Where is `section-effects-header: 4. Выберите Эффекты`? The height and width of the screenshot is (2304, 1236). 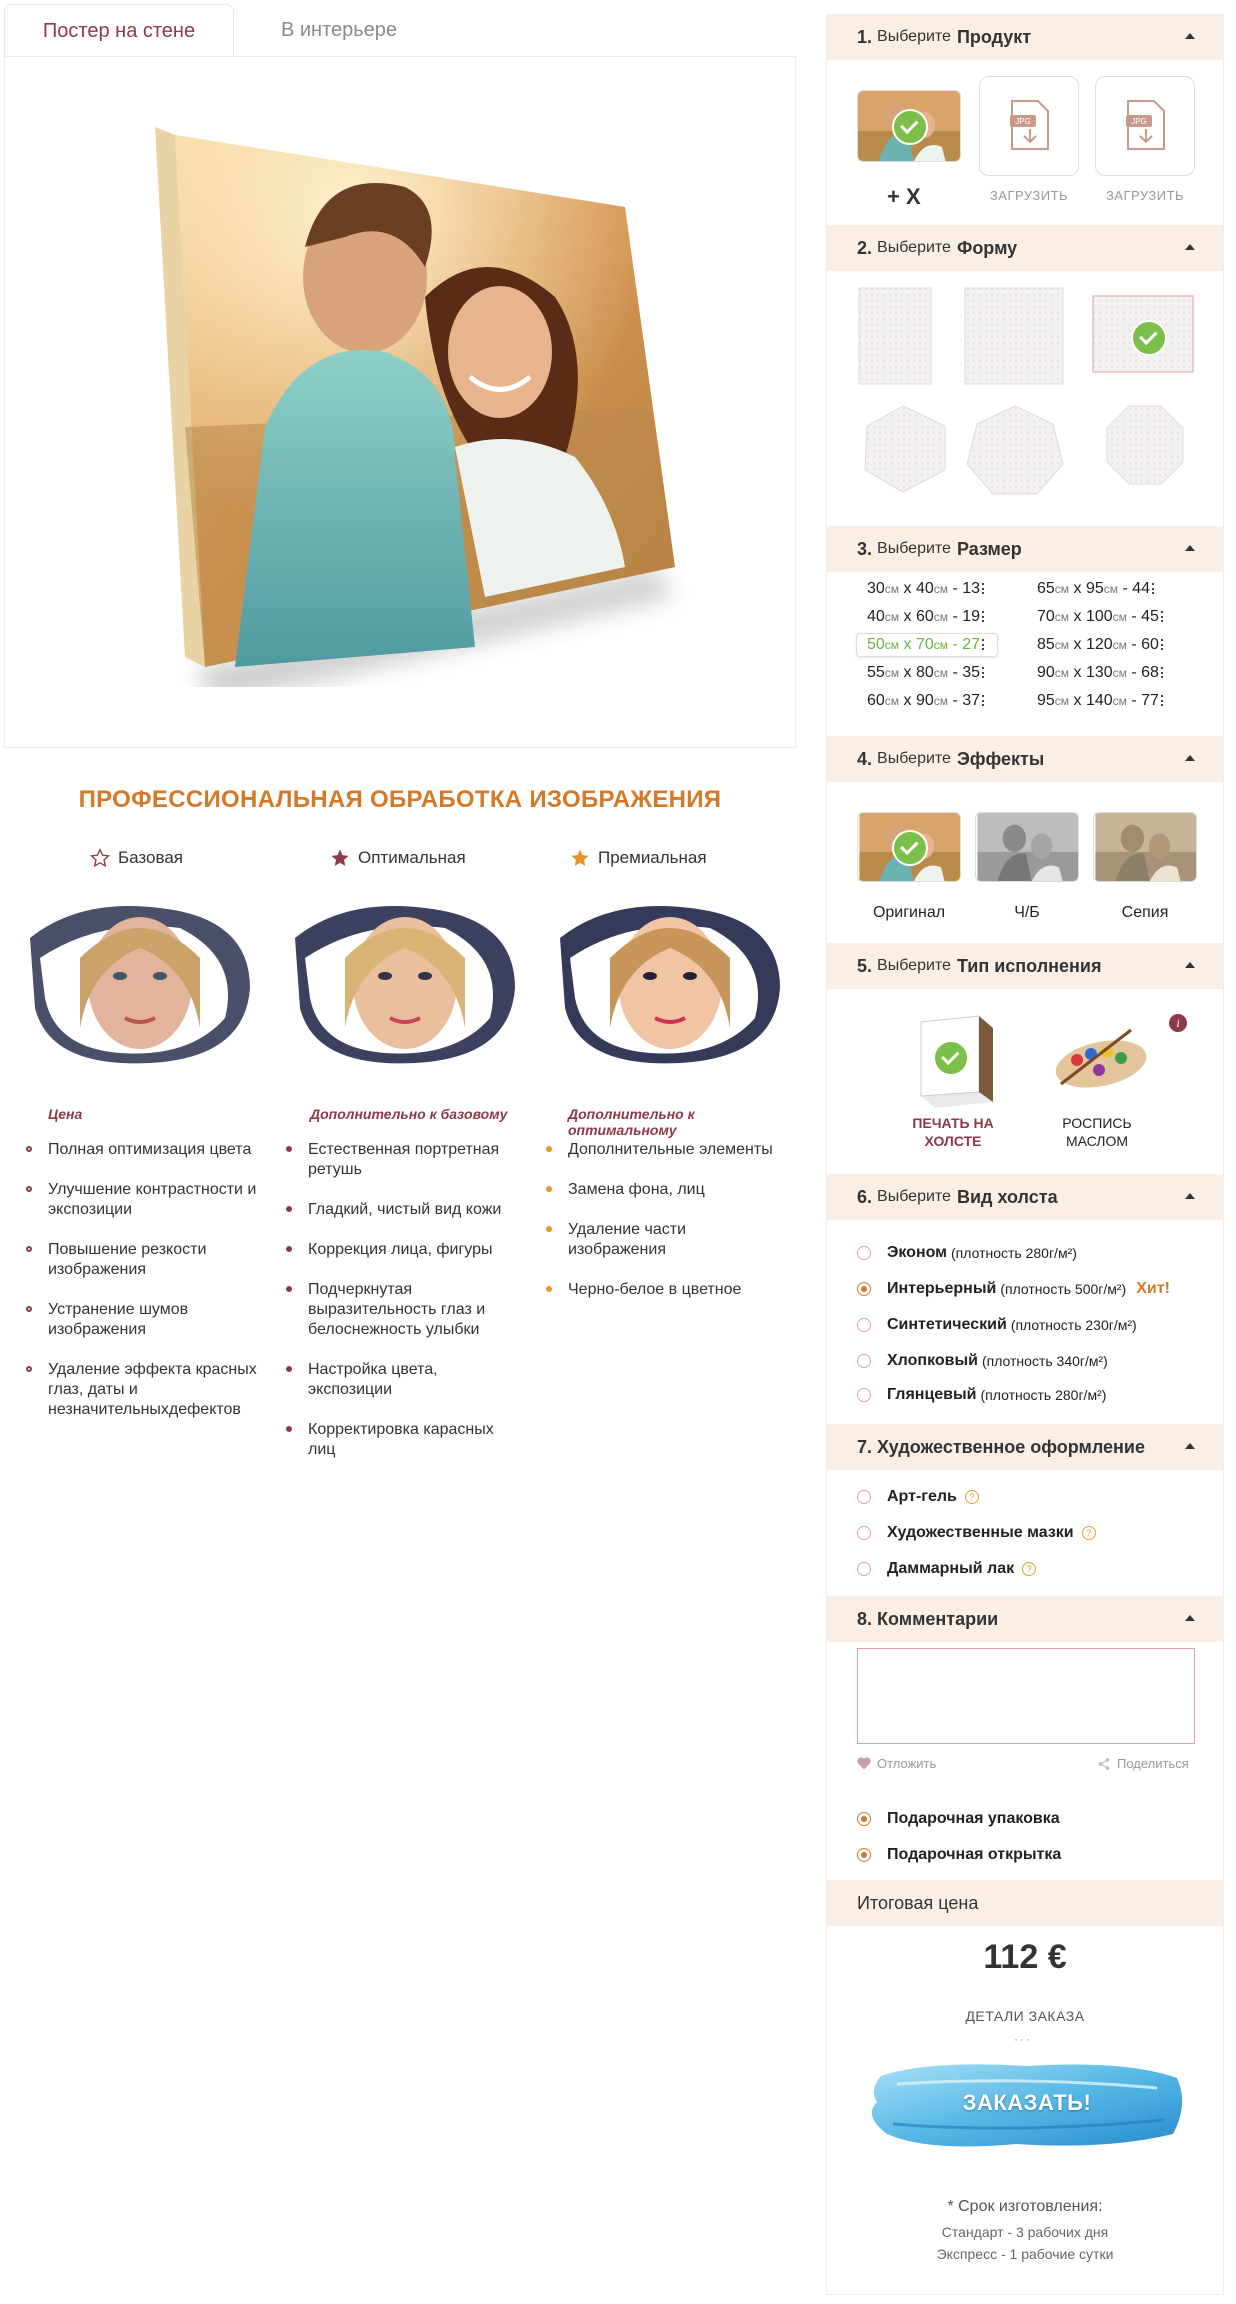 section-effects-header: 4. Выберите Эффекты is located at coordinates (1025, 759).